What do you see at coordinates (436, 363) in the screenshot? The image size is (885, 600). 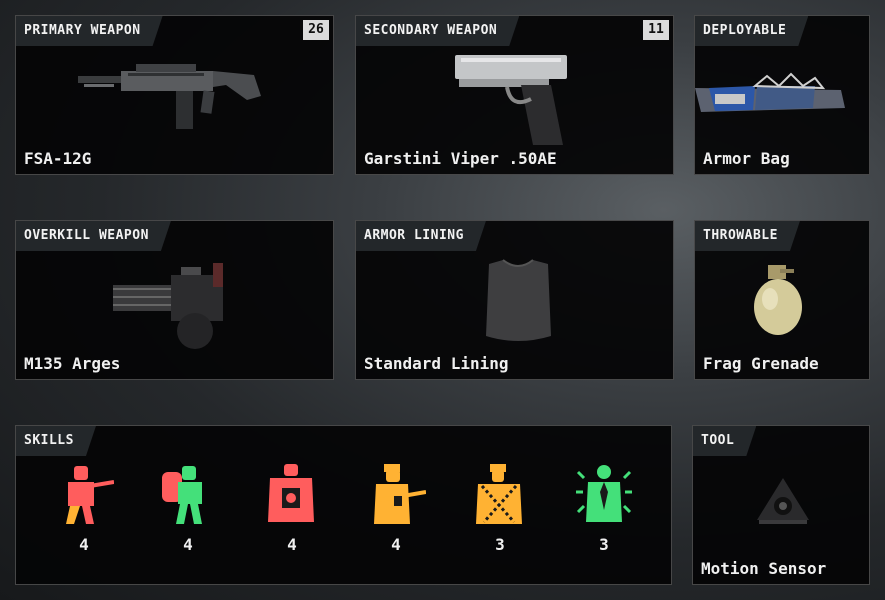 I see `armor-lining-name: Standard Lining` at bounding box center [436, 363].